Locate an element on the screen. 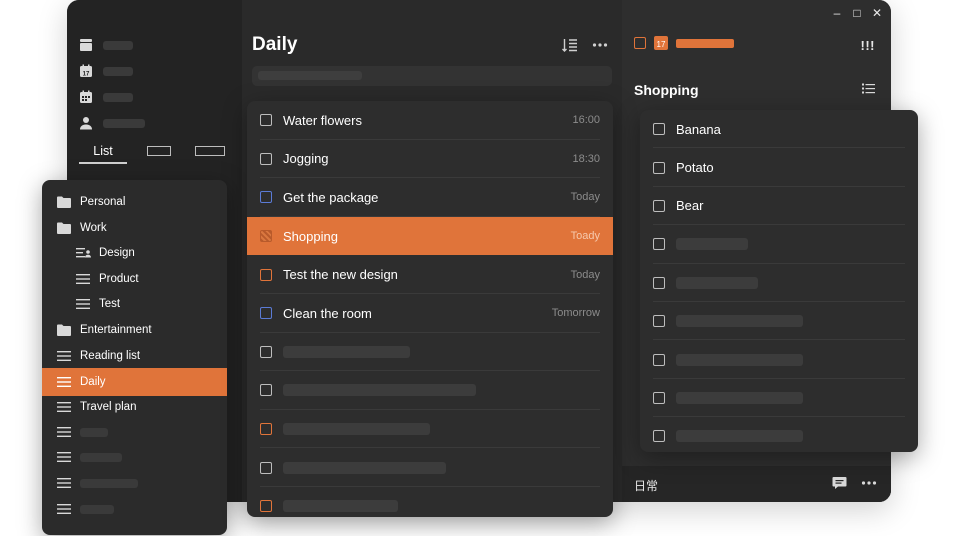  list-item-travel-plan: Travel plan is located at coordinates (134, 407).